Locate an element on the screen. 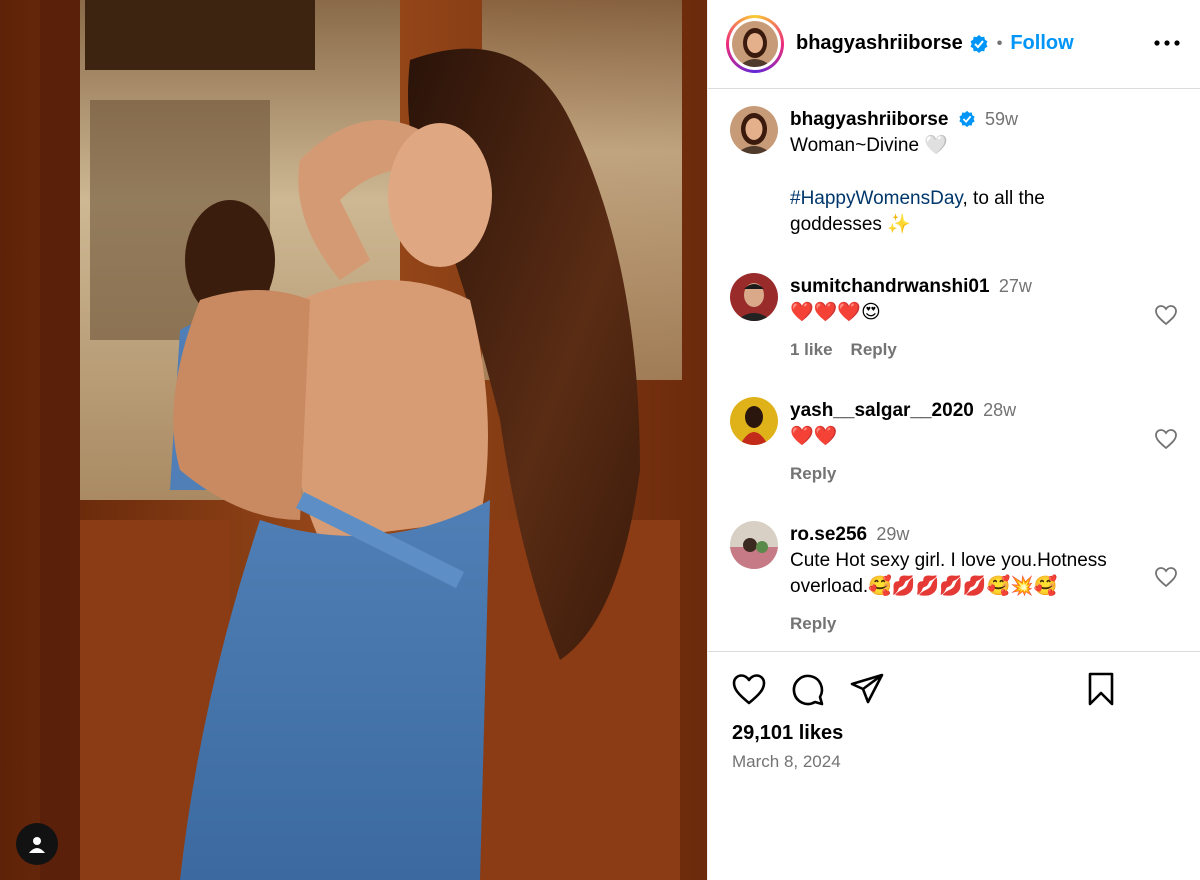 The height and width of the screenshot is (880, 1200). follow-button: Follow is located at coordinates (1041, 43).